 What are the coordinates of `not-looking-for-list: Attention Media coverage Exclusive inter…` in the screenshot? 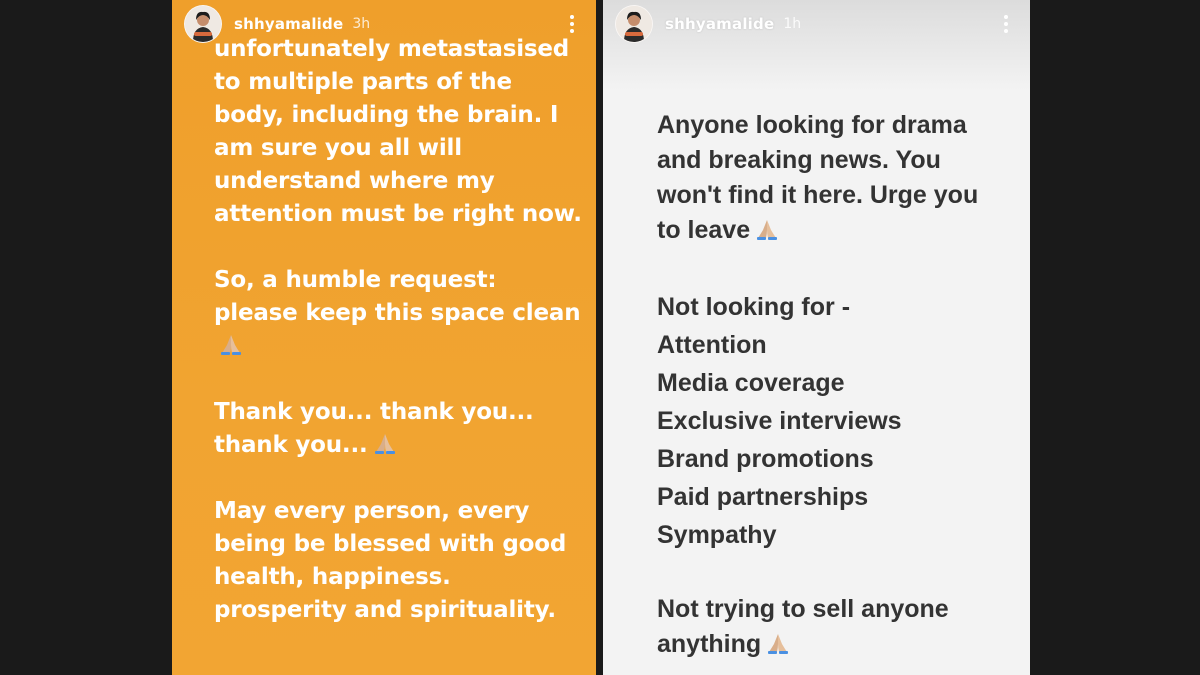 It's located at (832, 440).